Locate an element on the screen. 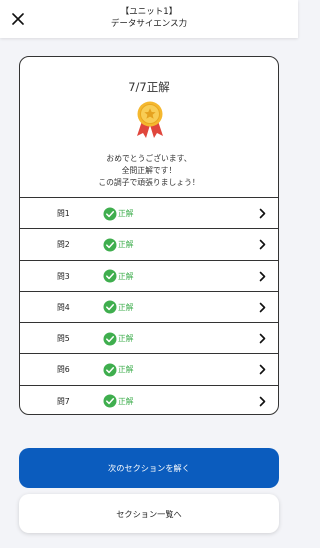 The height and width of the screenshot is (548, 320). question-row-3: 問3 正解 is located at coordinates (149, 275).